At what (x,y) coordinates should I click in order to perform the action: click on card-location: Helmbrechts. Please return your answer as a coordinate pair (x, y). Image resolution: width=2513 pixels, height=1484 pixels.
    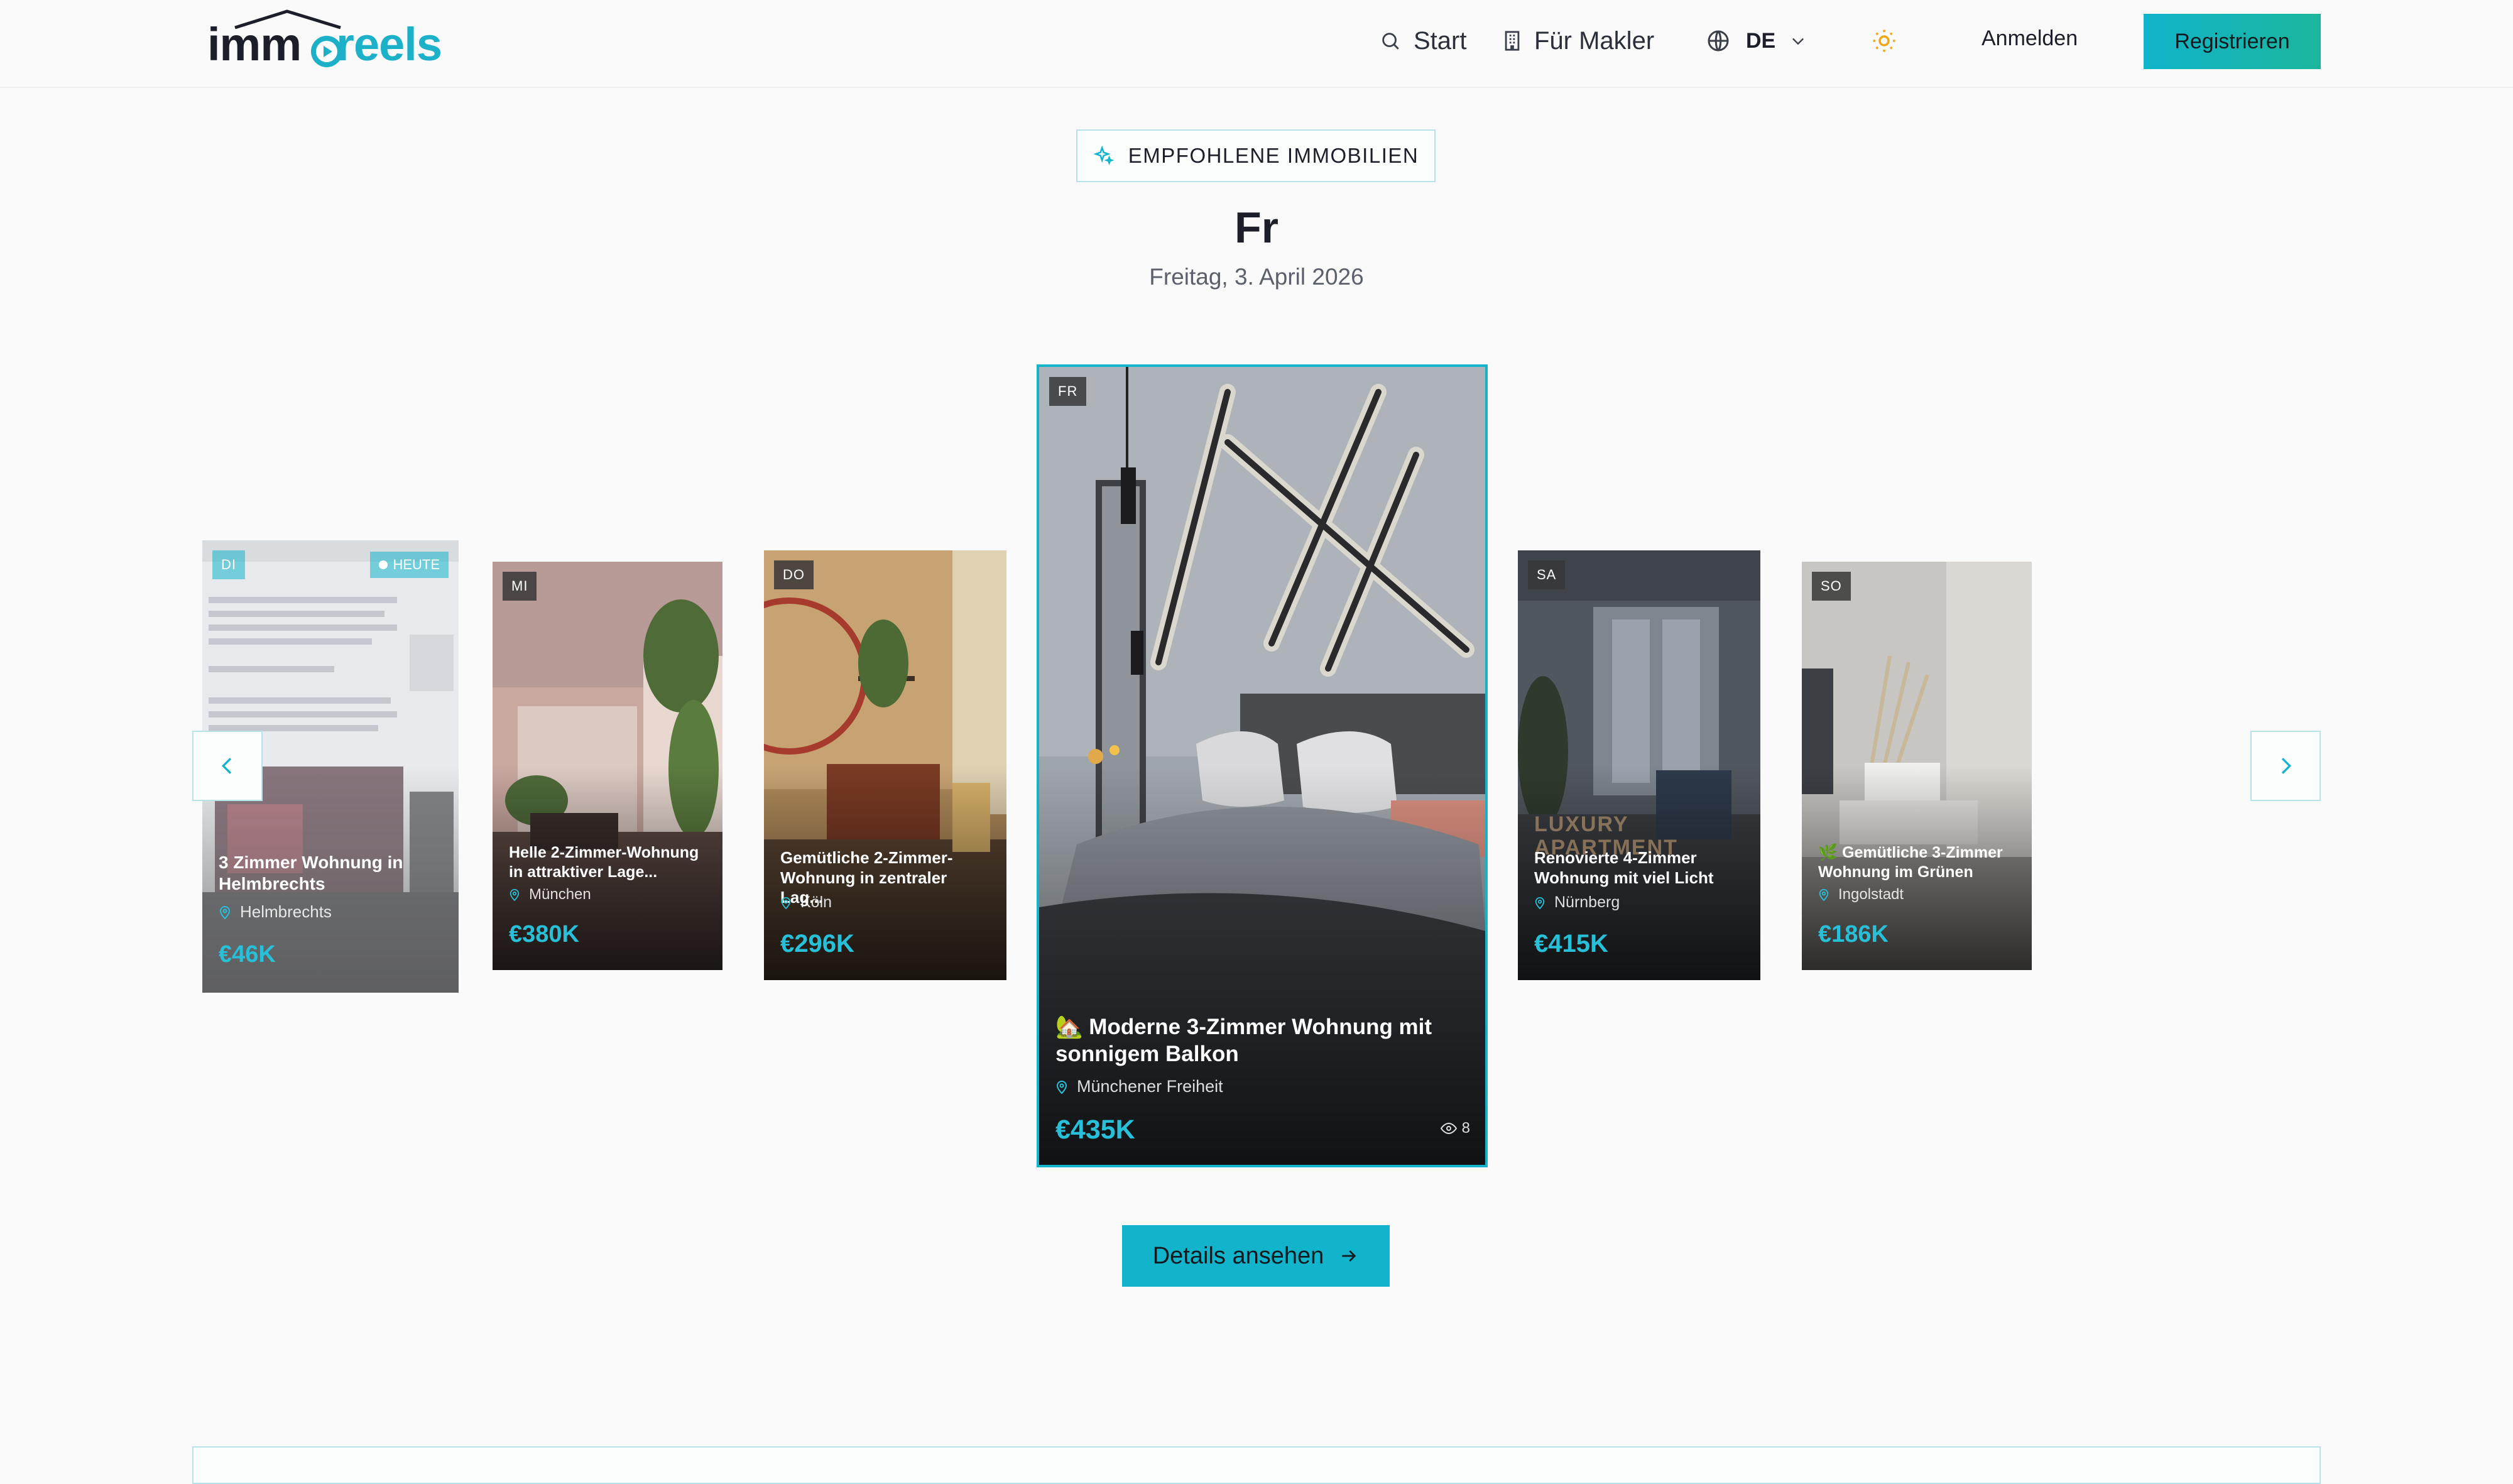
    Looking at the image, I should click on (275, 912).